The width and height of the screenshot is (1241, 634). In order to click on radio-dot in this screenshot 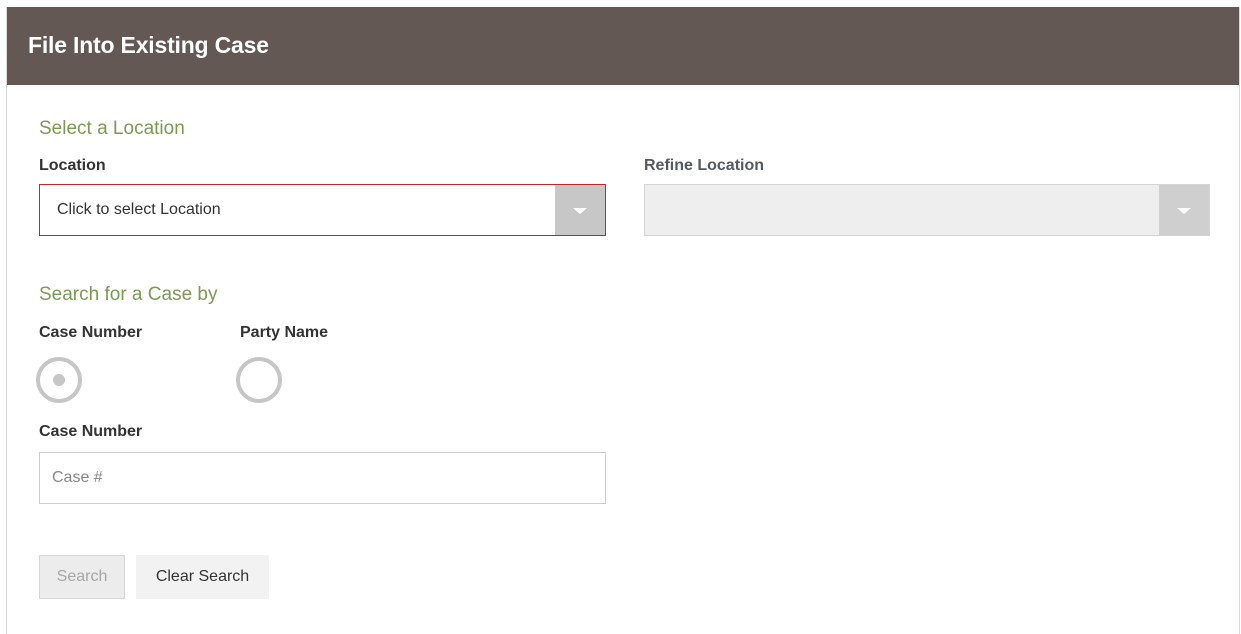, I will do `click(59, 380)`.